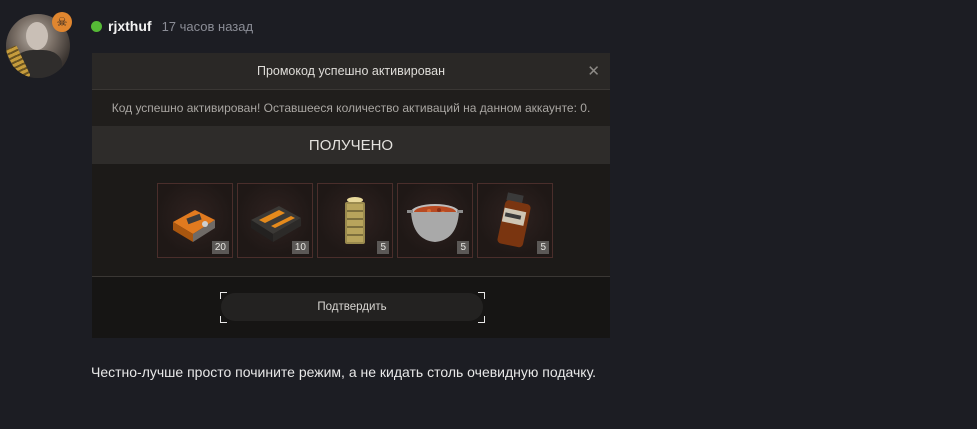 The height and width of the screenshot is (429, 977). What do you see at coordinates (96, 26) in the screenshot?
I see `online-status-icon` at bounding box center [96, 26].